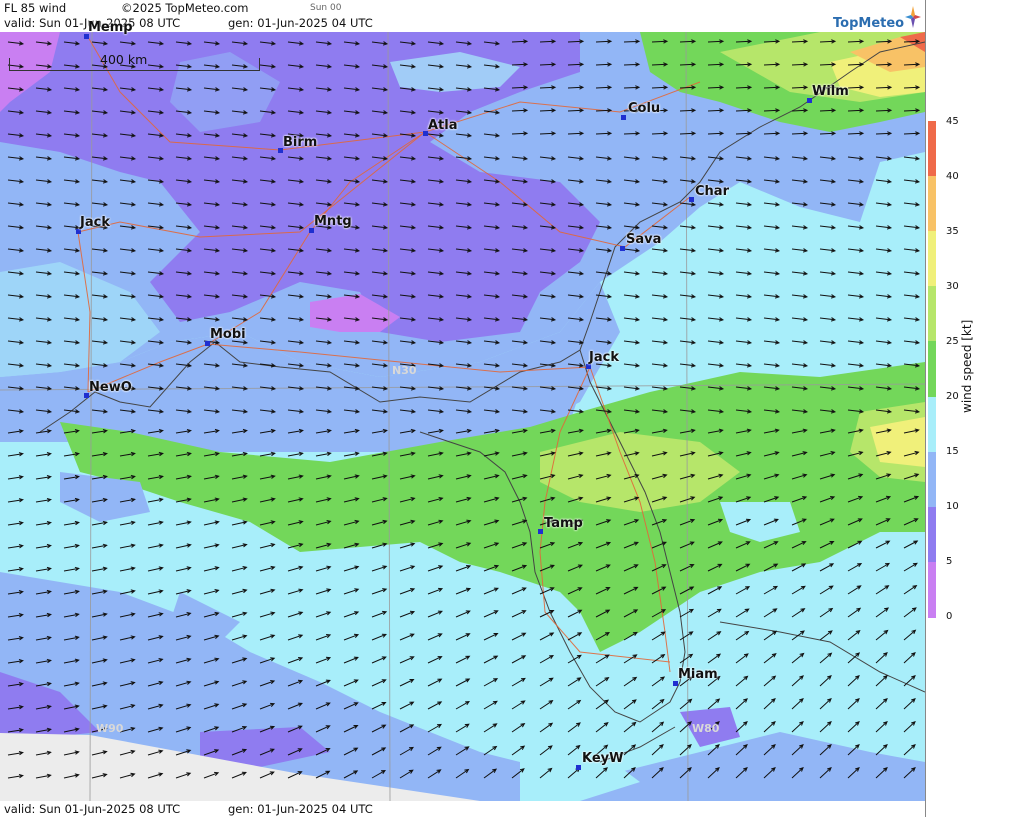 The image size is (1017, 817). I want to click on brand-logo: TopMeteo, so click(878, 19).